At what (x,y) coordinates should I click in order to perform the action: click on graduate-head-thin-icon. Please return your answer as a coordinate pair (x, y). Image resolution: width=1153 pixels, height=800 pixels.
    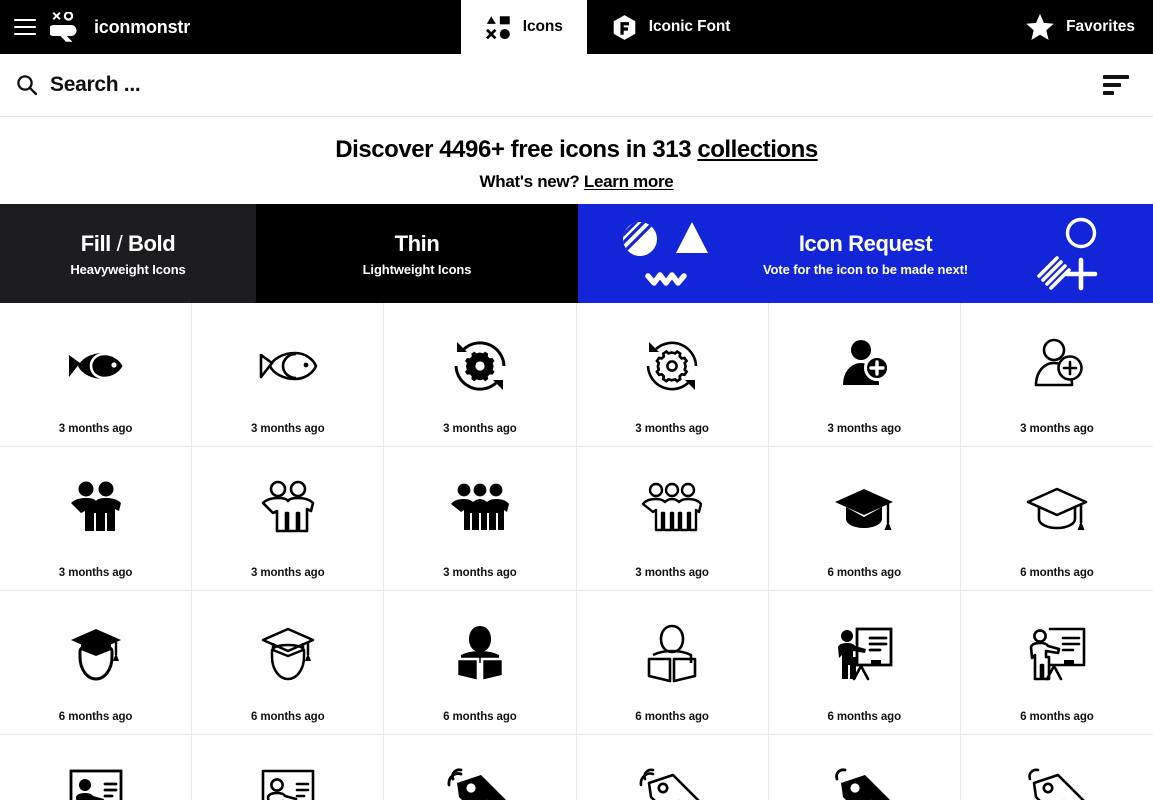
    Looking at the image, I should click on (287, 654).